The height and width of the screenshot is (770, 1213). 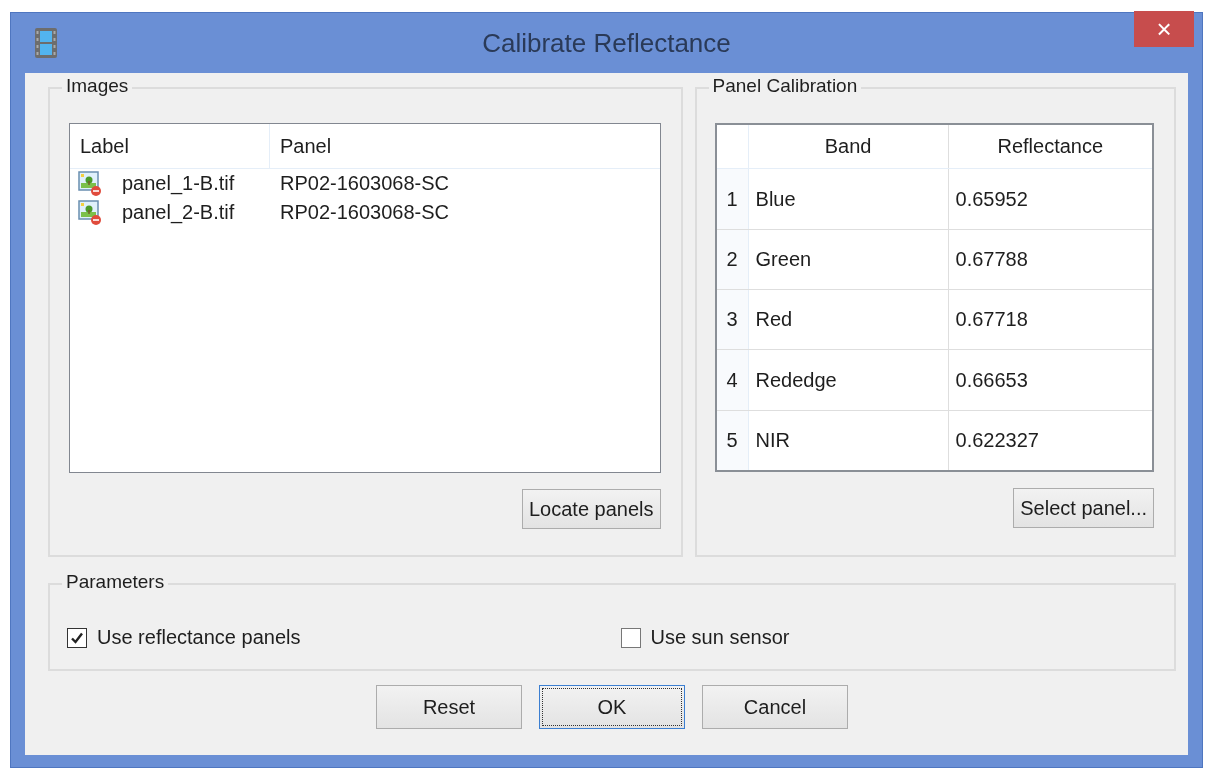 What do you see at coordinates (997, 440) in the screenshot?
I see `table-cell-text: 0.622327` at bounding box center [997, 440].